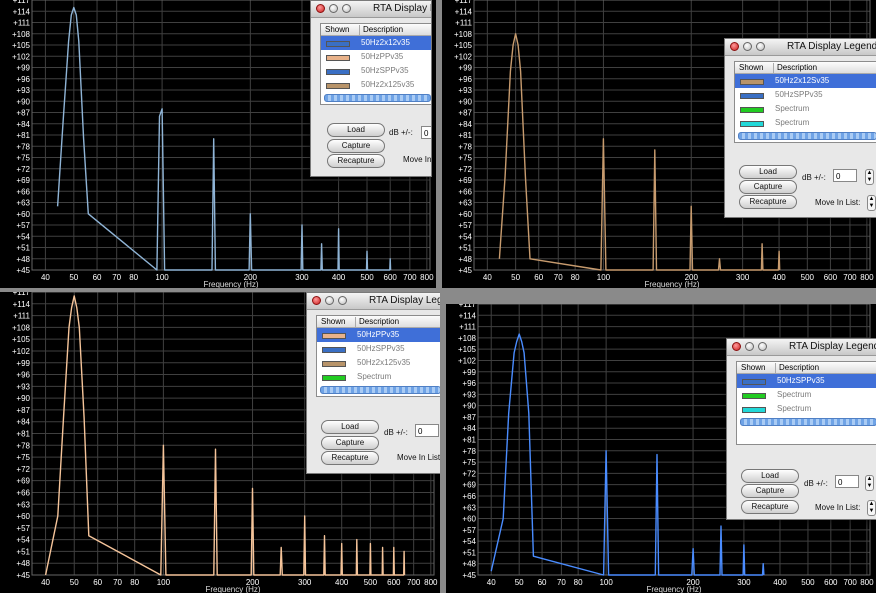 The width and height of the screenshot is (876, 593). I want to click on legend-description: 50HzPPv35, so click(382, 56).